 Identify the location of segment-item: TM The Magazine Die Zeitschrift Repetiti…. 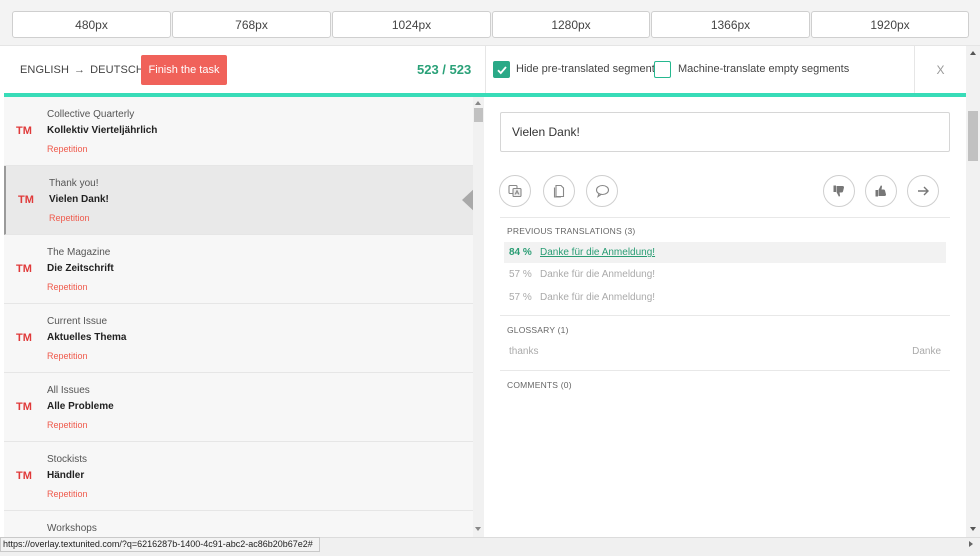
(238, 269).